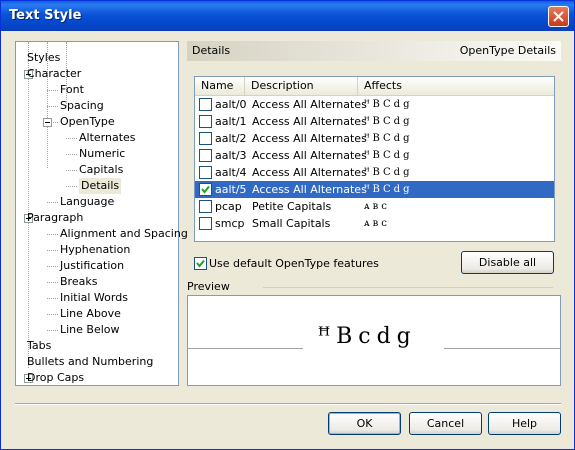 This screenshot has width=575, height=450. What do you see at coordinates (291, 223) in the screenshot?
I see `feature-description: Small Capitals` at bounding box center [291, 223].